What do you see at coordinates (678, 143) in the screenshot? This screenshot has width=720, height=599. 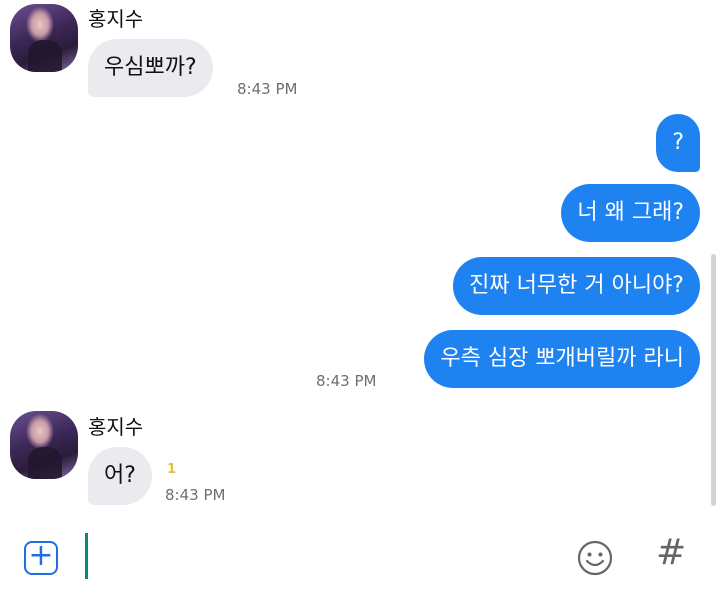 I see `message-bubble: ?` at bounding box center [678, 143].